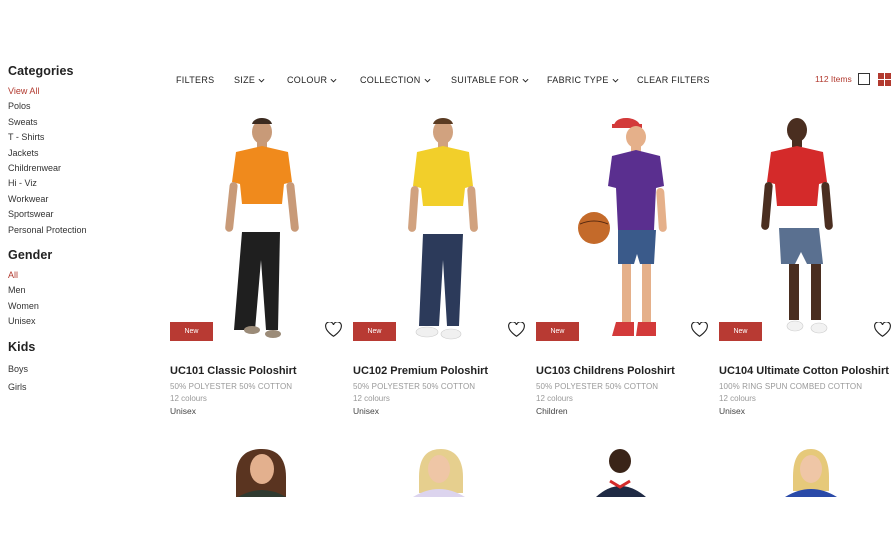 The width and height of the screenshot is (895, 552). What do you see at coordinates (73, 275) in the screenshot?
I see `gender-all: All` at bounding box center [73, 275].